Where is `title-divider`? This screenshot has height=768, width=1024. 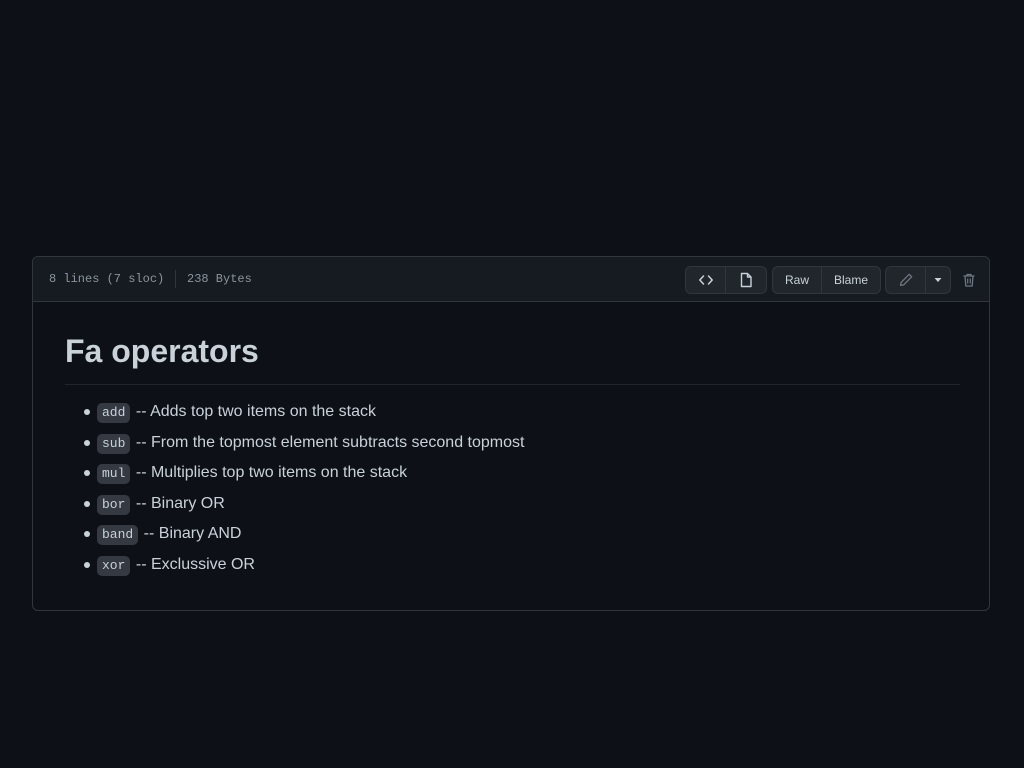 title-divider is located at coordinates (512, 384).